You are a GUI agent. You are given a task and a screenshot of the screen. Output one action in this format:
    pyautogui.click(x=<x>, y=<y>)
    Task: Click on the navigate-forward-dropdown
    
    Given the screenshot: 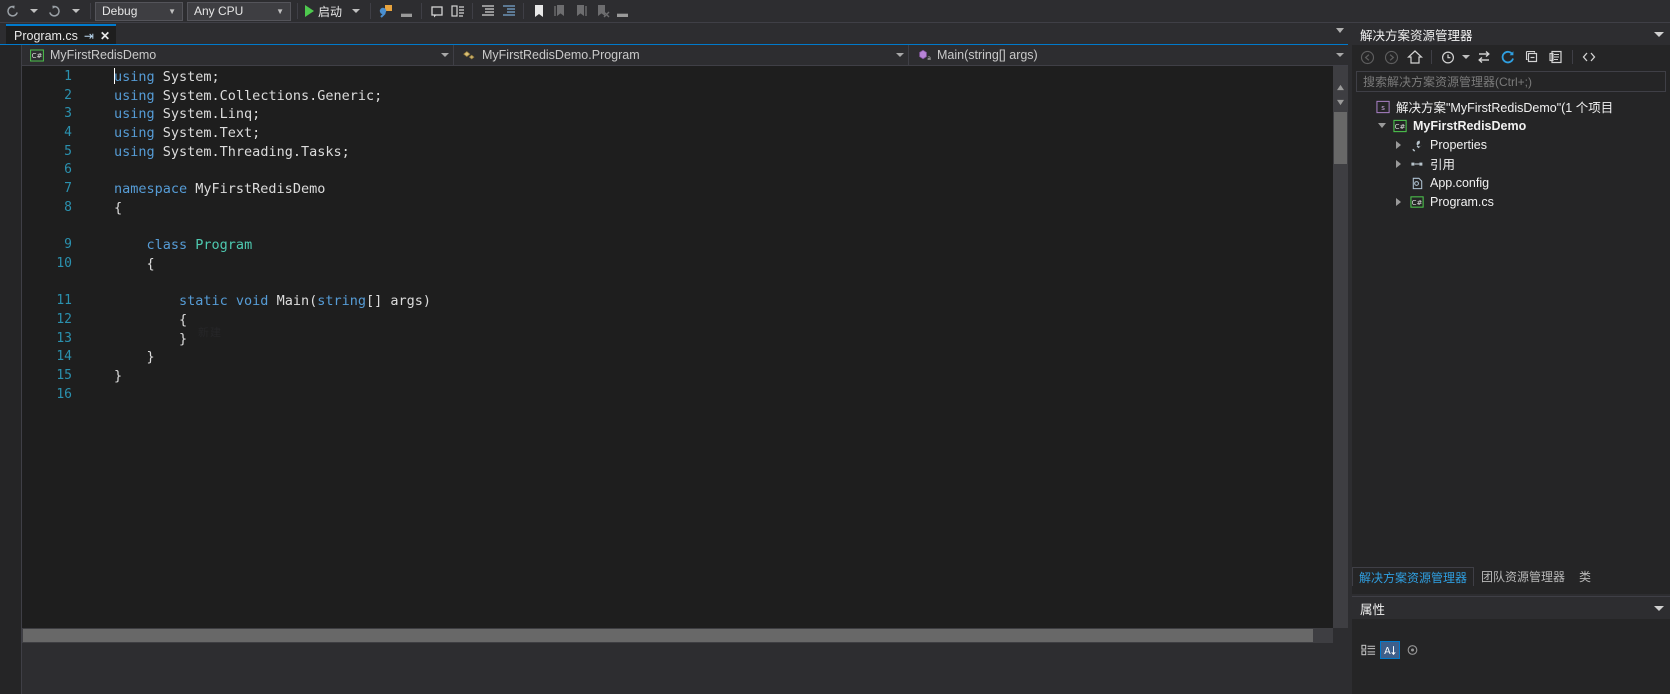 What is the action you would take?
    pyautogui.click(x=75, y=11)
    